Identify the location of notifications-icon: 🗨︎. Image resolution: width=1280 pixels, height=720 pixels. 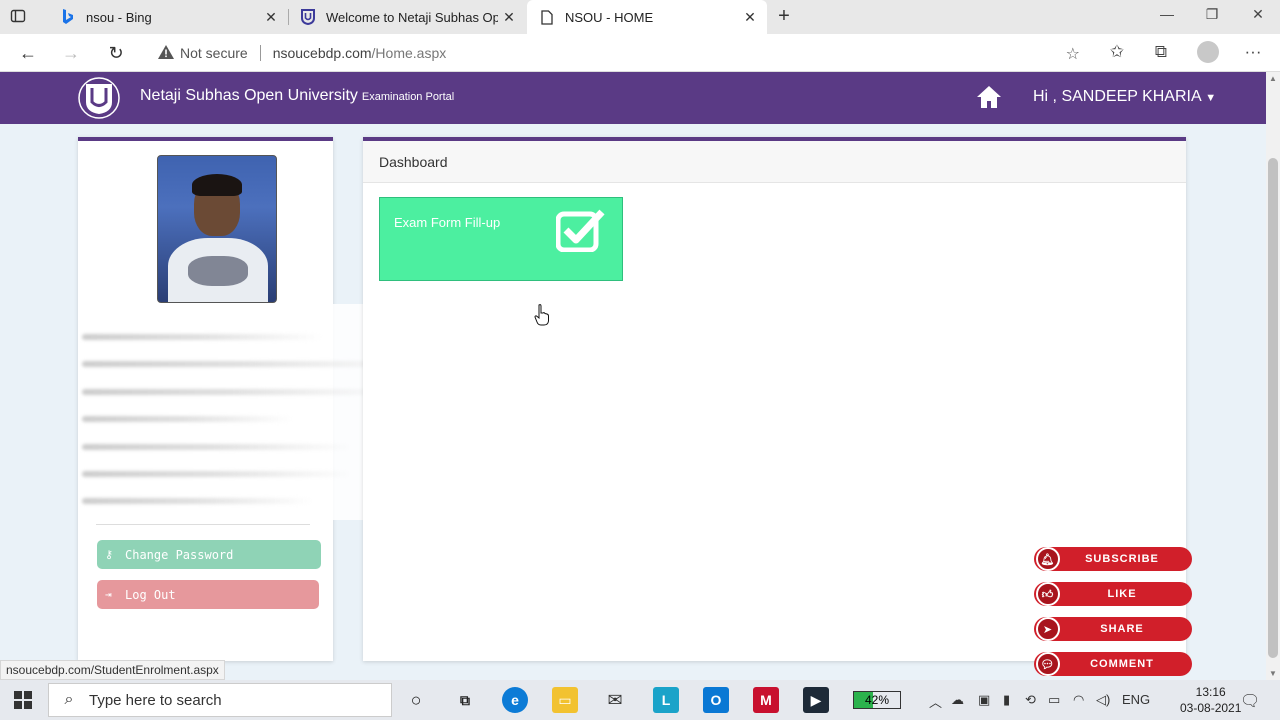
(1250, 701).